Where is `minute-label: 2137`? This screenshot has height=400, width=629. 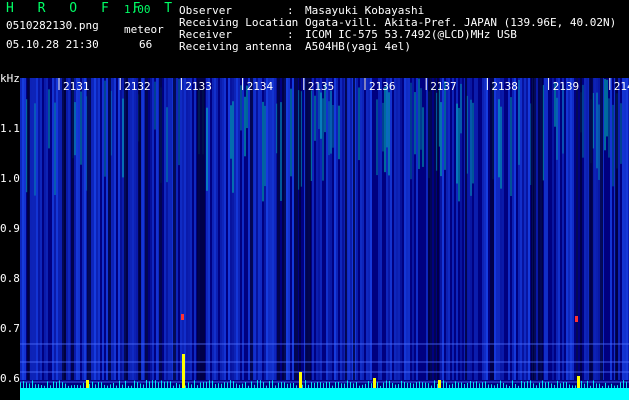 minute-label: 2137 is located at coordinates (443, 86).